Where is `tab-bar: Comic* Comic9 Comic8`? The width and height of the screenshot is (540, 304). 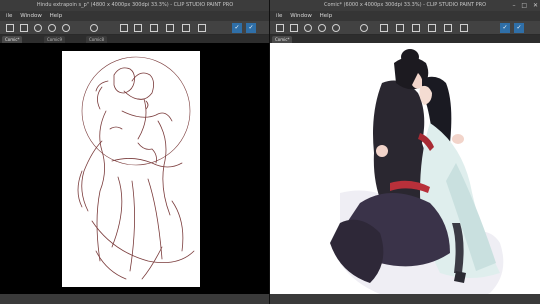 tab-bar: Comic* Comic9 Comic8 is located at coordinates (135, 39).